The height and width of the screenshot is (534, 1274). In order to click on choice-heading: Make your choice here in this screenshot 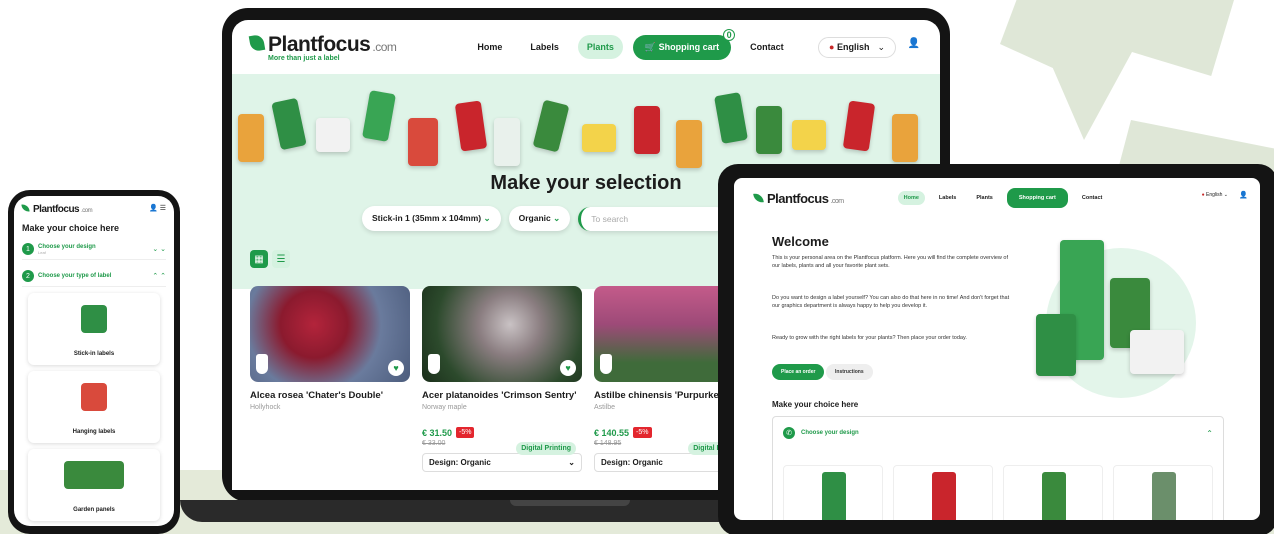, I will do `click(815, 404)`.